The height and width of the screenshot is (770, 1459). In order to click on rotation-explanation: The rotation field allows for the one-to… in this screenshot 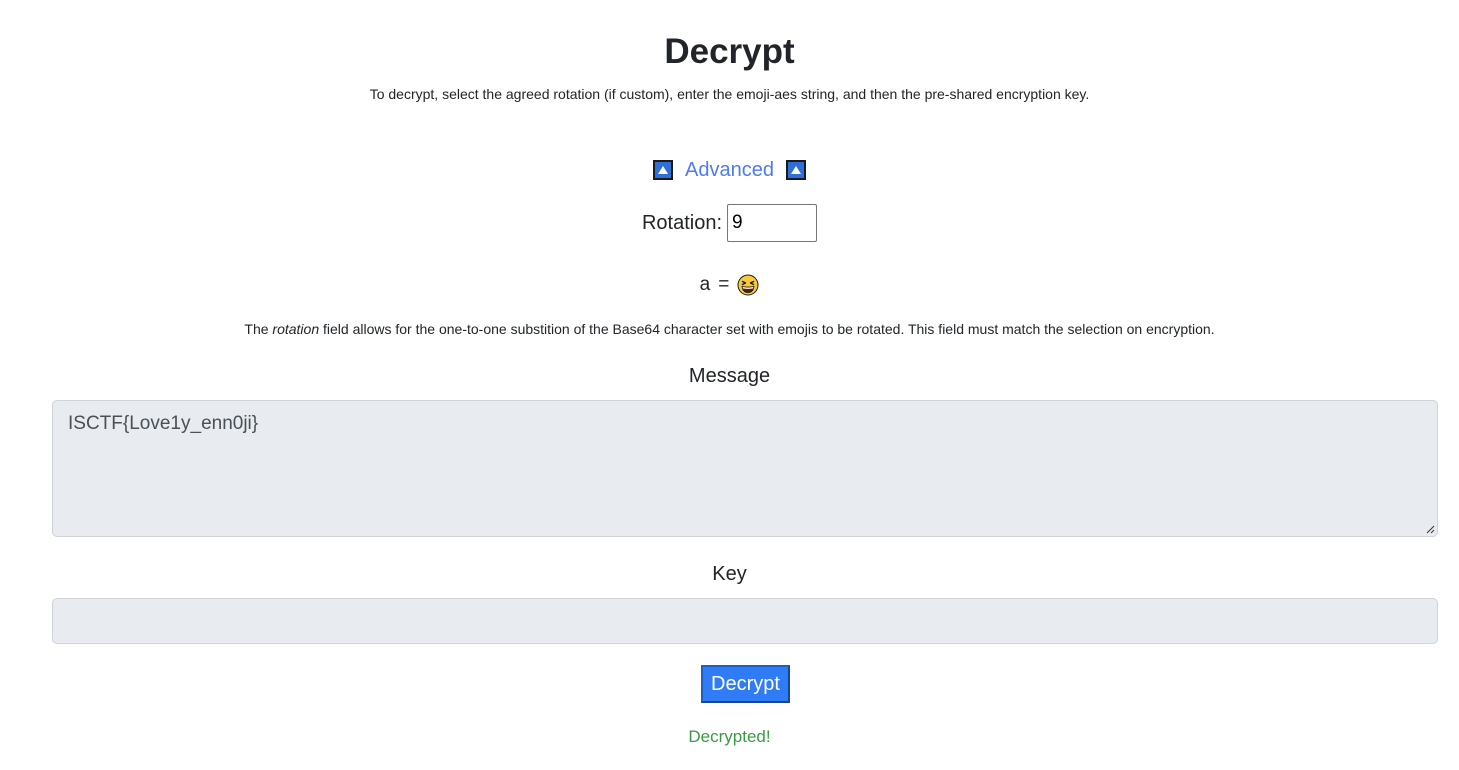, I will do `click(729, 329)`.